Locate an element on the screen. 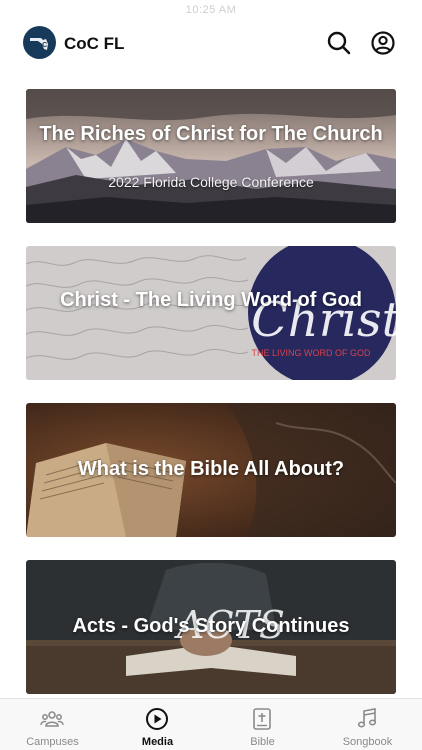 This screenshot has width=422, height=750. app-header: CoC CoC FL is located at coordinates (211, 44).